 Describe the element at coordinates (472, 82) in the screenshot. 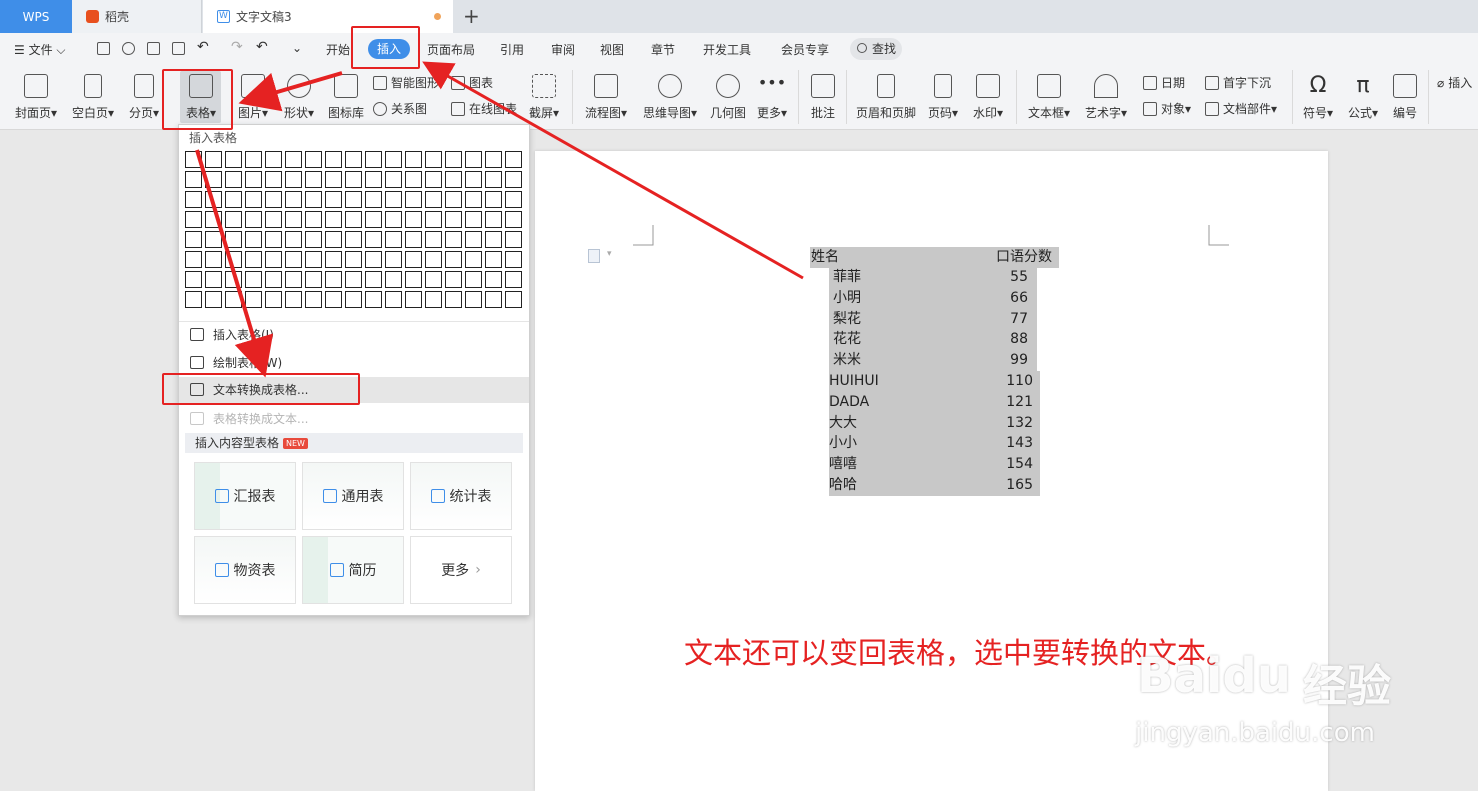

I see `chart-button: 图表` at that location.